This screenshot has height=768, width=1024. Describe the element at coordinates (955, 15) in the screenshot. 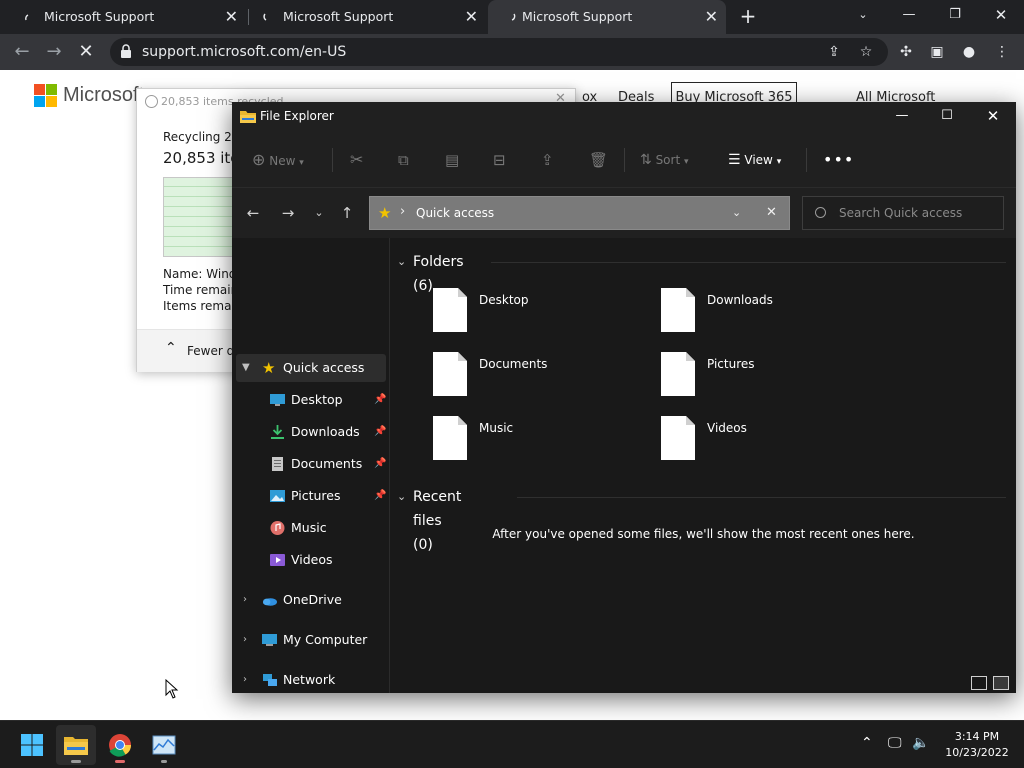

I see `restore-button: ❐` at that location.